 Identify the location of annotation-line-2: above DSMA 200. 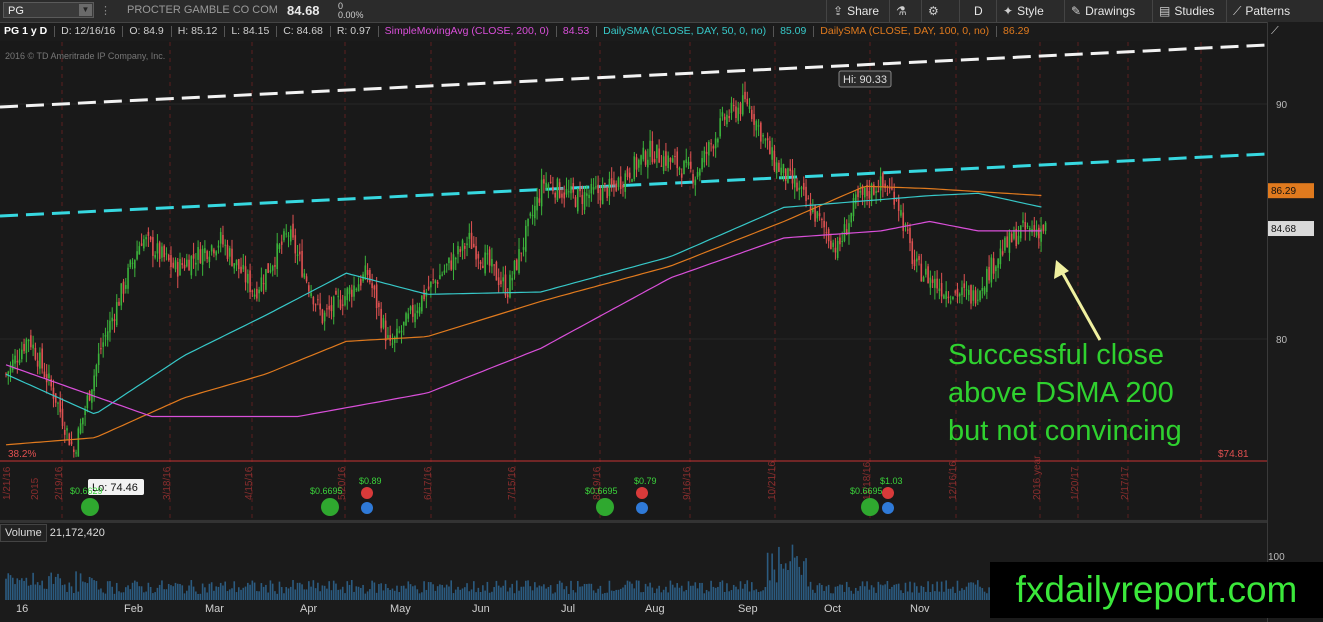
(1061, 393).